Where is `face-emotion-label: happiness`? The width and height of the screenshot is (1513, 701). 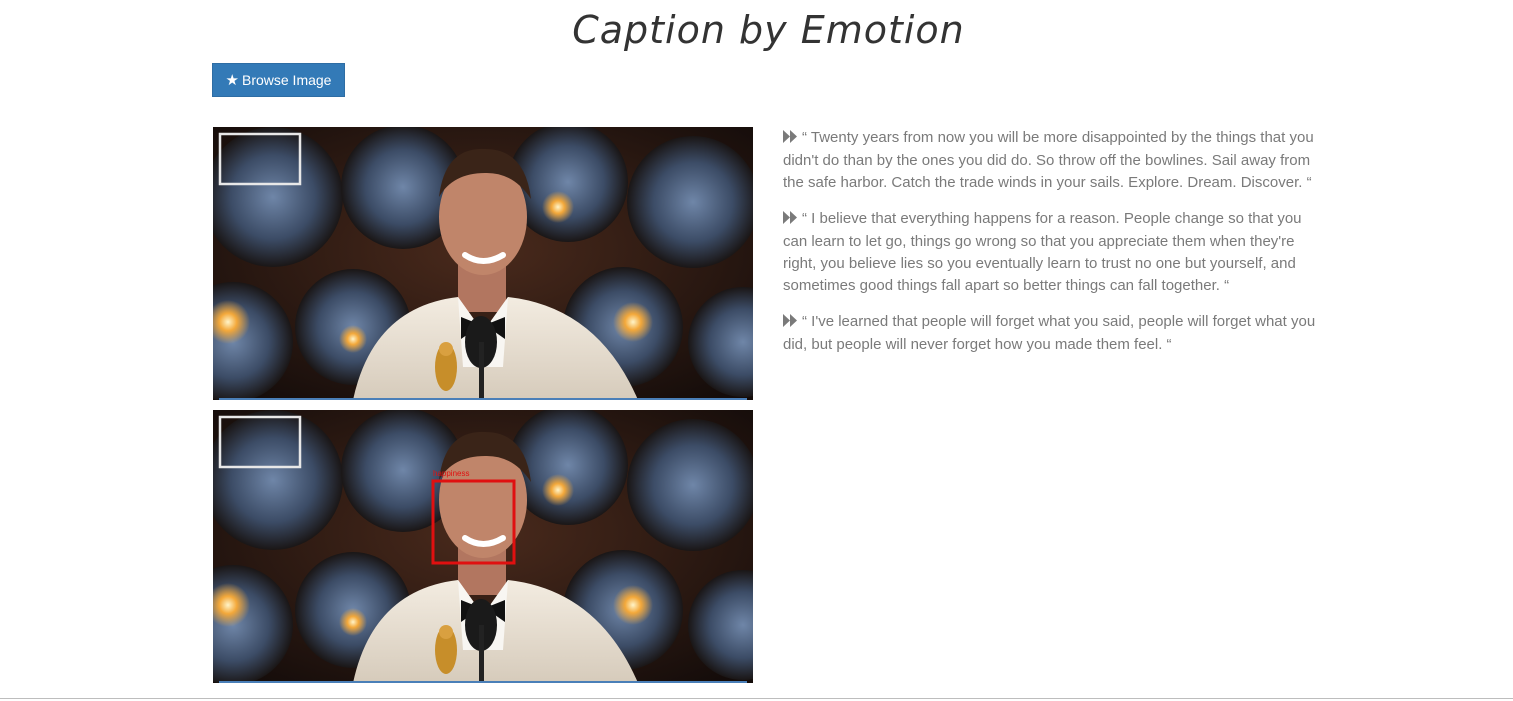
face-emotion-label: happiness is located at coordinates (451, 473).